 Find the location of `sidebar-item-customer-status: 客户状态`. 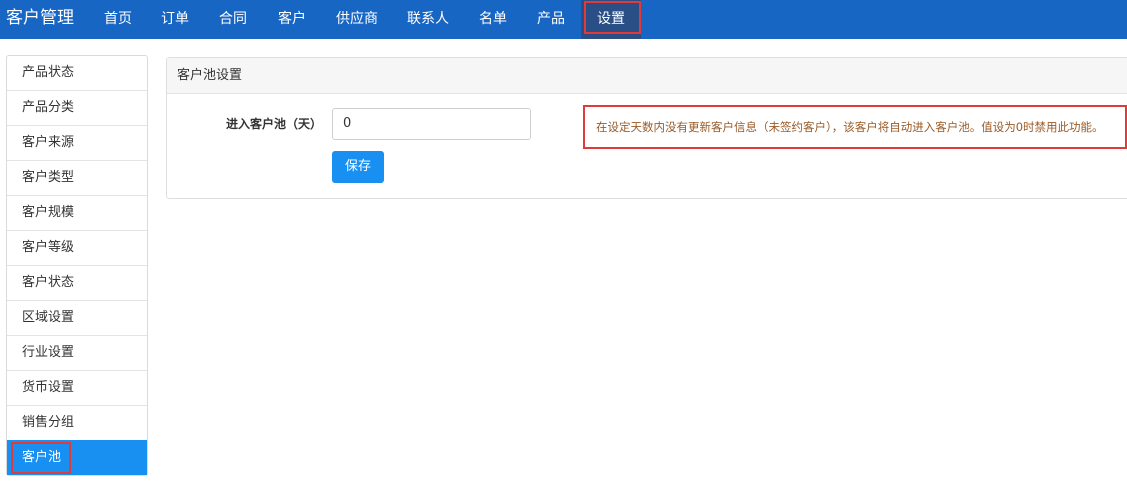

sidebar-item-customer-status: 客户状态 is located at coordinates (77, 282).